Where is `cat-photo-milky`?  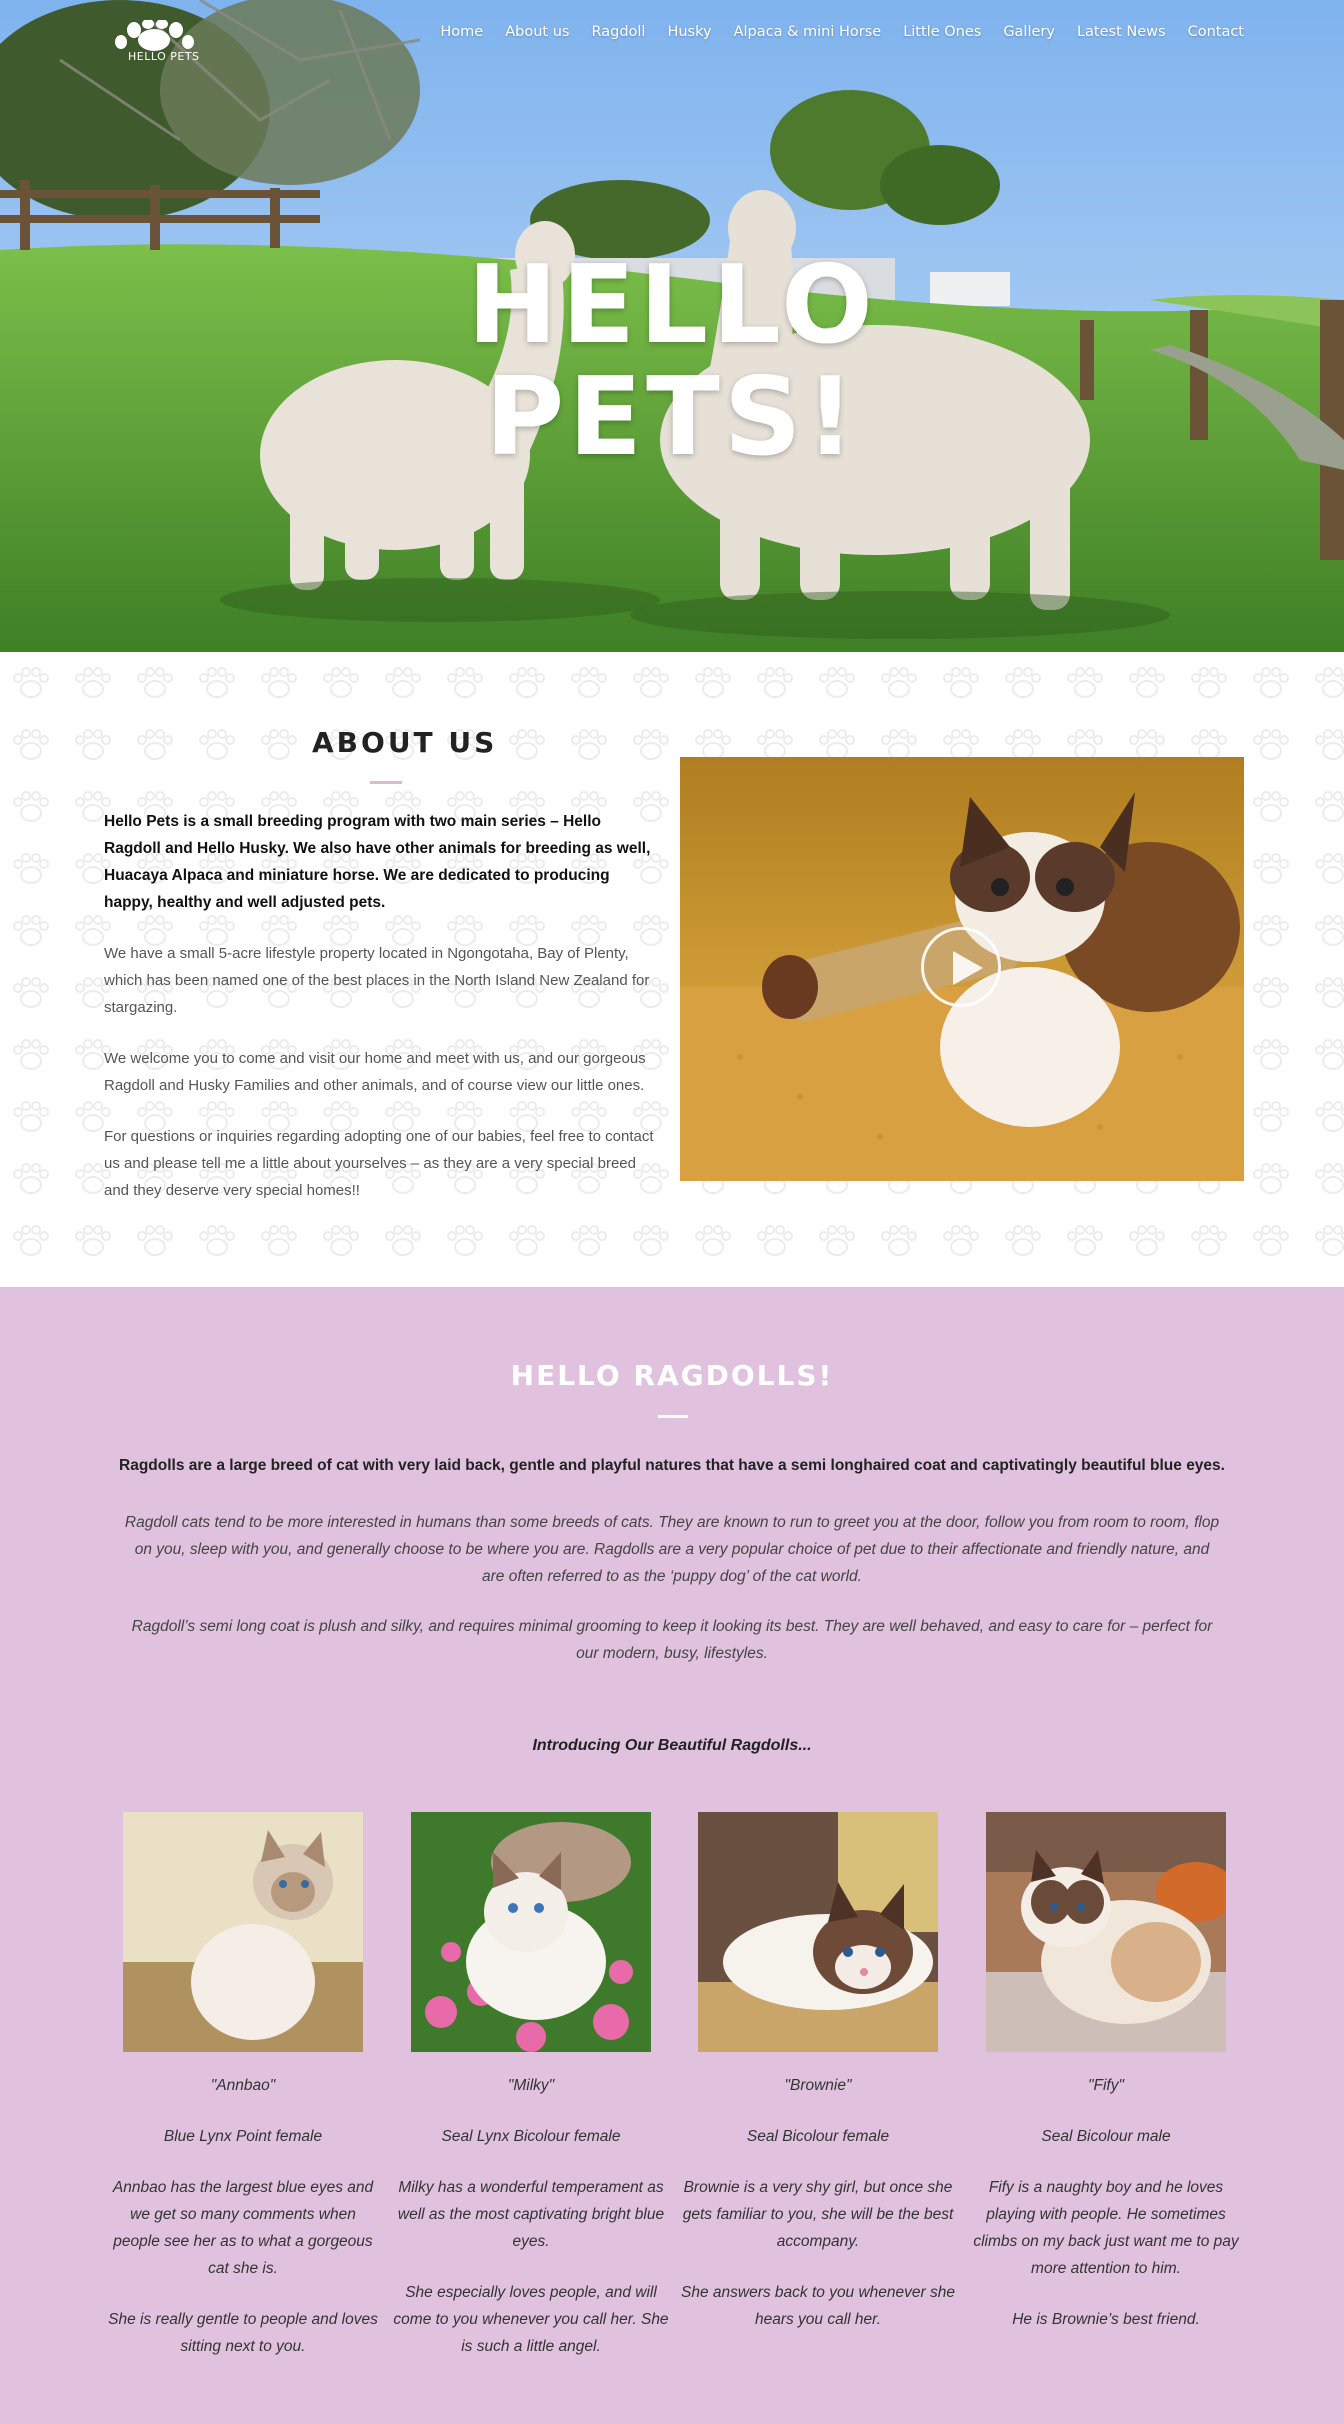
cat-photo-milky is located at coordinates (531, 1932).